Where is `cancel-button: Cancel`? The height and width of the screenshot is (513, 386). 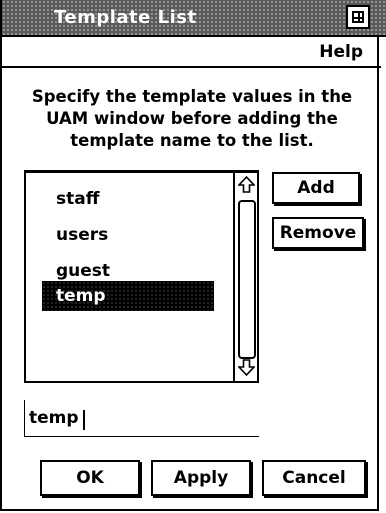 cancel-button: Cancel is located at coordinates (314, 478).